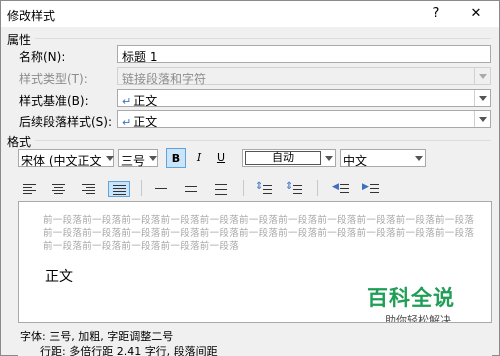 The image size is (500, 356). What do you see at coordinates (31, 16) in the screenshot?
I see `dialog-title: 修改样式` at bounding box center [31, 16].